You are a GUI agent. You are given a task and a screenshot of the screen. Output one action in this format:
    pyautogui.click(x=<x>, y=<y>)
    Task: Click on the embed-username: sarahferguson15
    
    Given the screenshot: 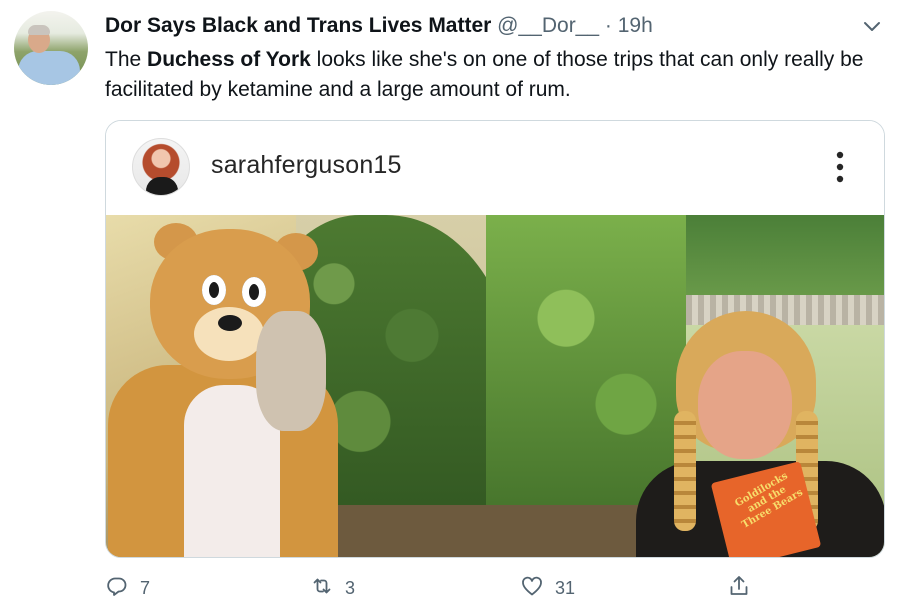 What is the action you would take?
    pyautogui.click(x=306, y=165)
    